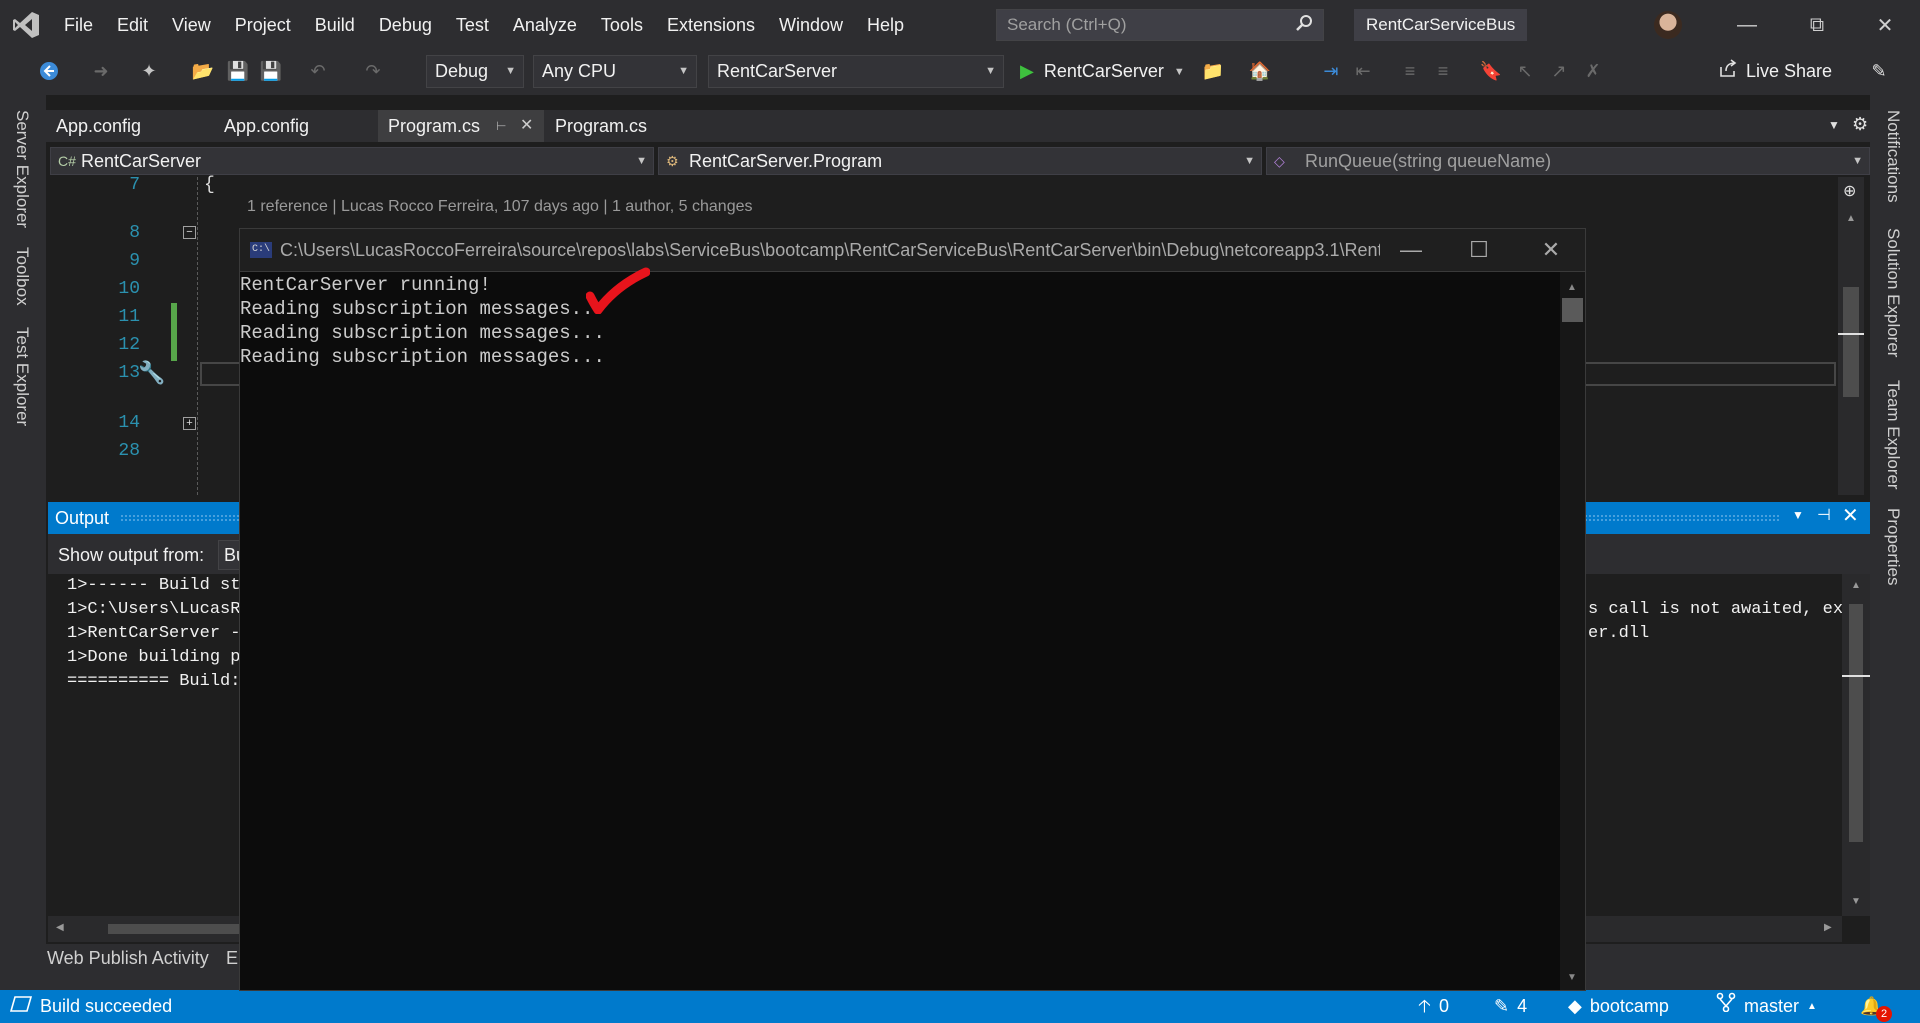 The height and width of the screenshot is (1023, 1920). What do you see at coordinates (960, 161) in the screenshot?
I see `type-navigation-select: ⚙ RentCarServer.Program ▼` at bounding box center [960, 161].